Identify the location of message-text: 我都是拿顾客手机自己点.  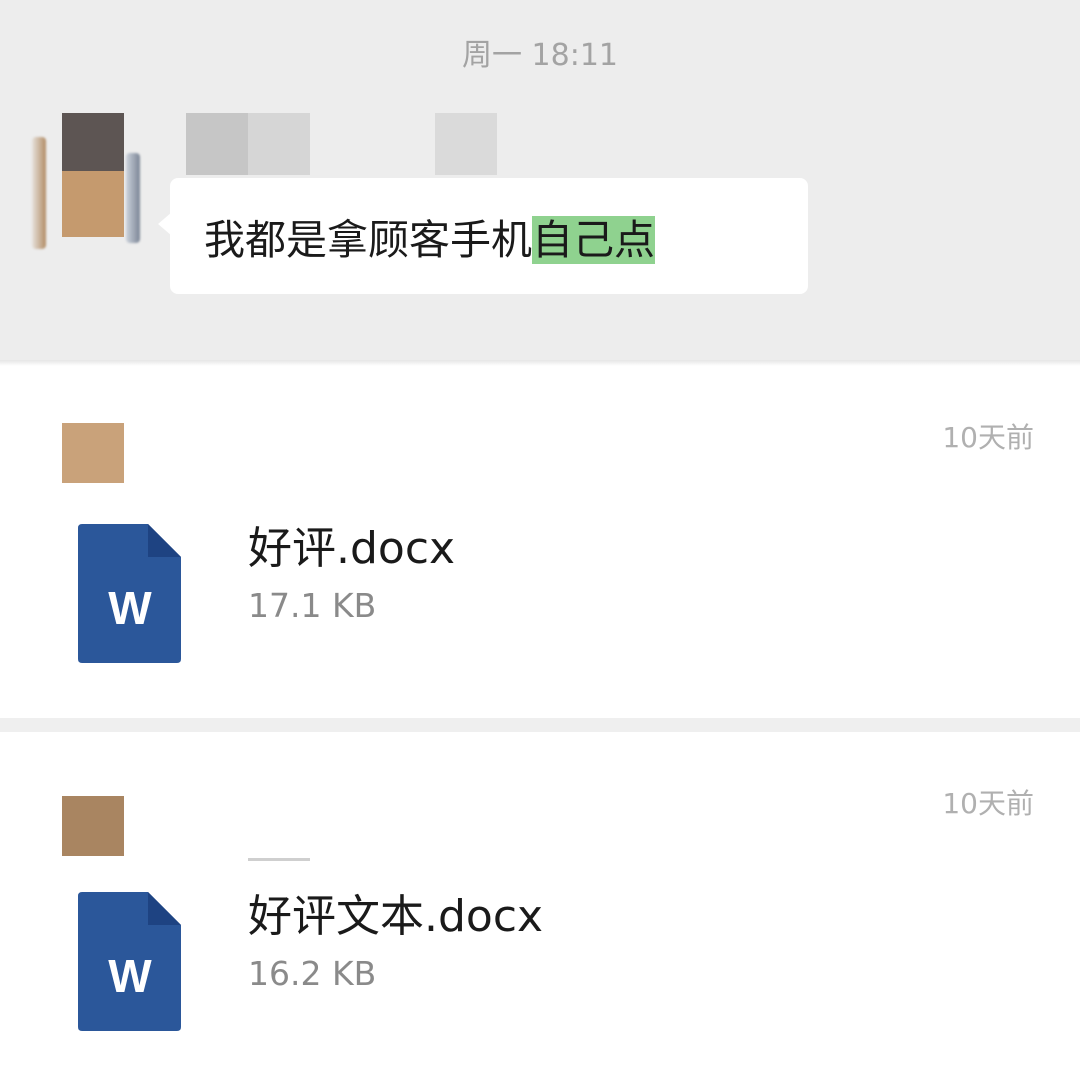
(429, 240).